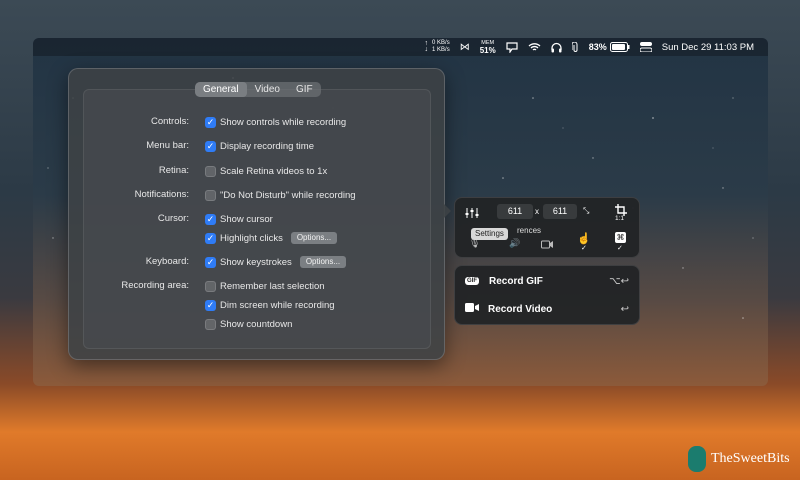 The image size is (800, 480). Describe the element at coordinates (210, 305) in the screenshot. I see `checkbox-dim-screen: ✓` at that location.